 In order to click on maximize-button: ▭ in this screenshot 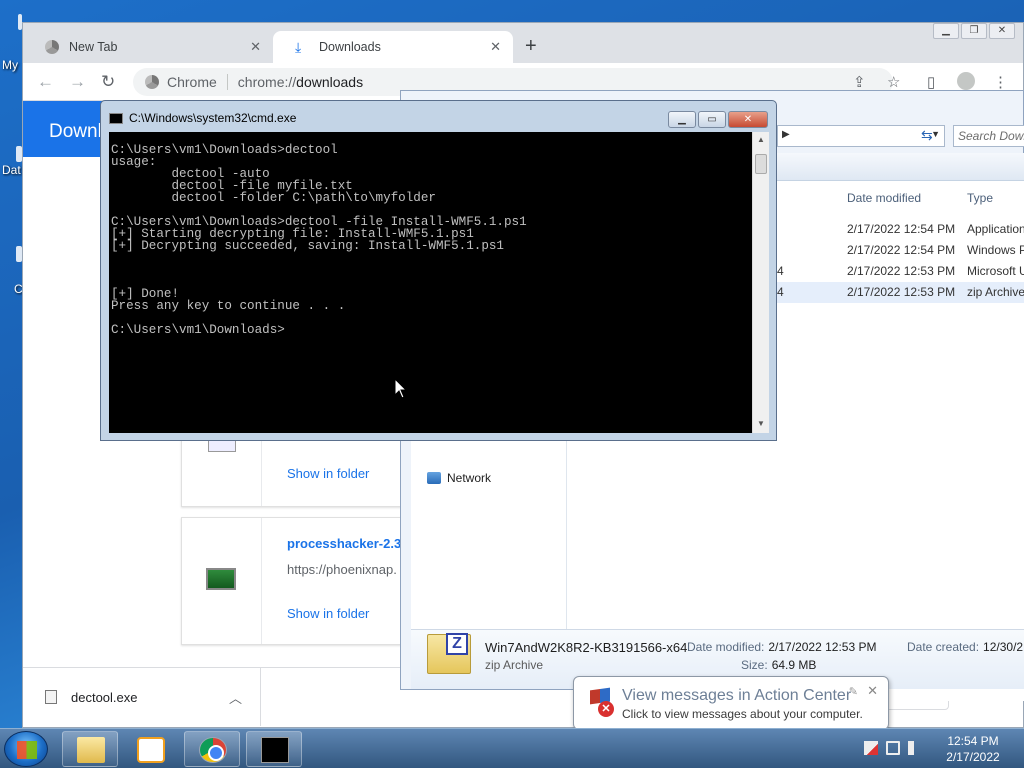, I will do `click(712, 119)`.